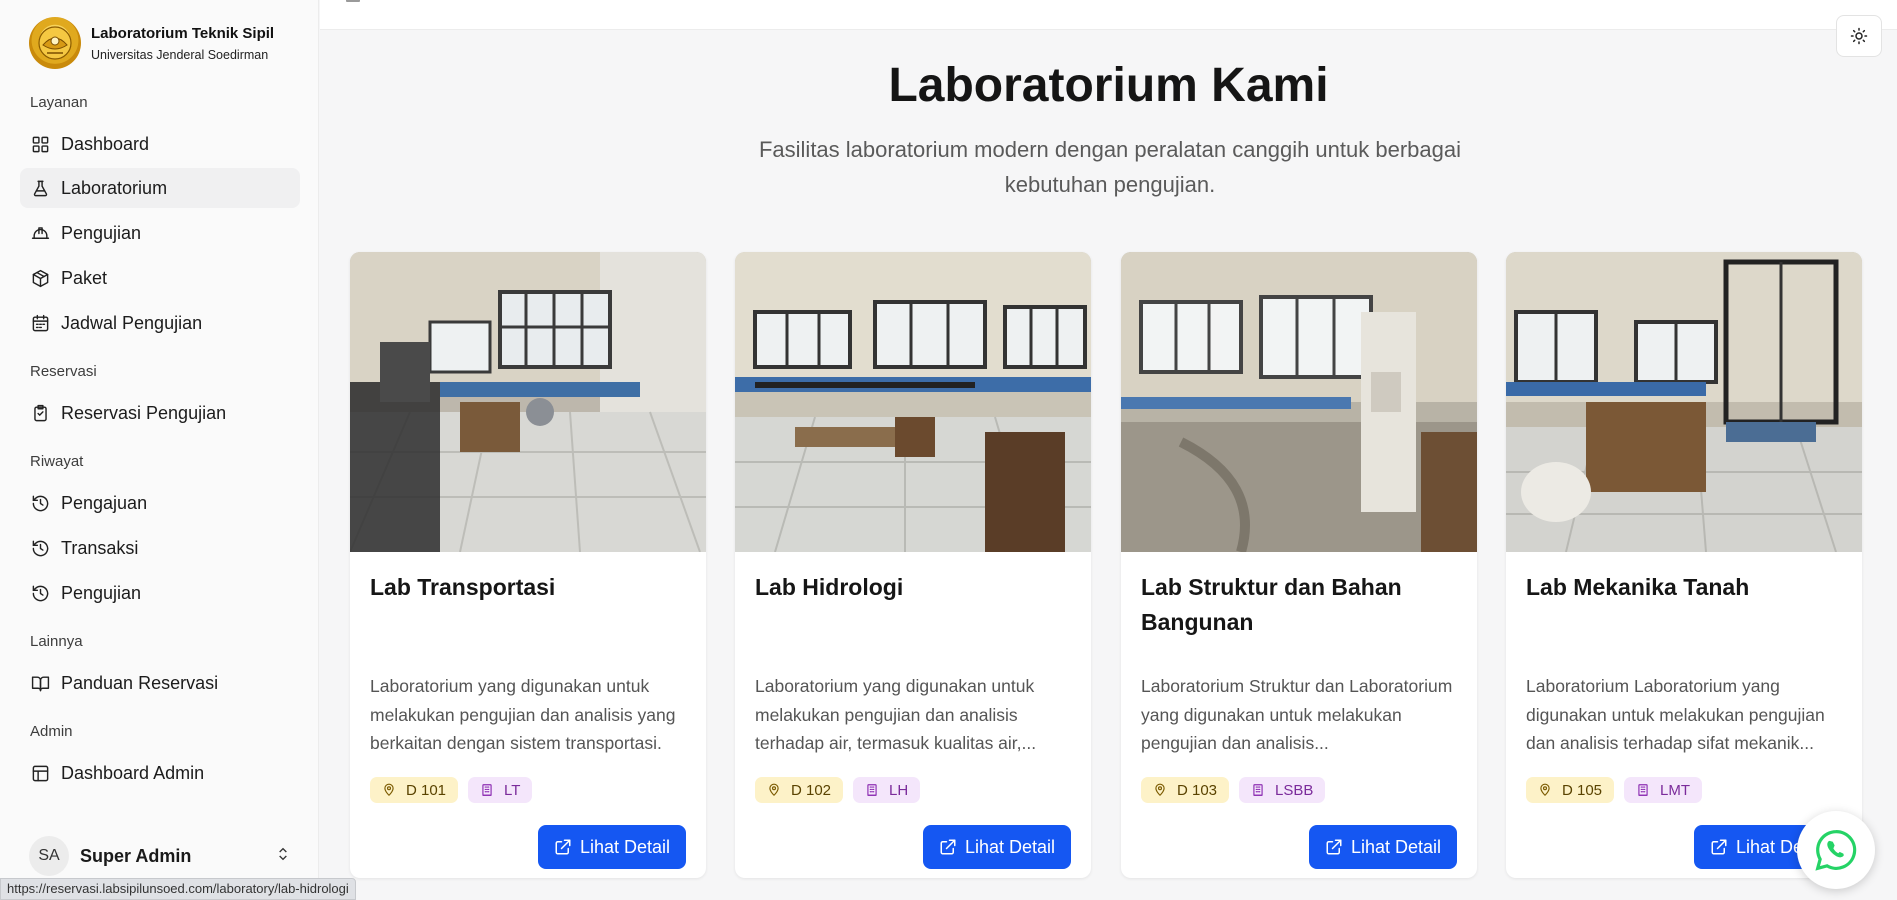 This screenshot has height=900, width=1897. I want to click on card-title: Lab Mekanika Tanah, so click(1638, 587).